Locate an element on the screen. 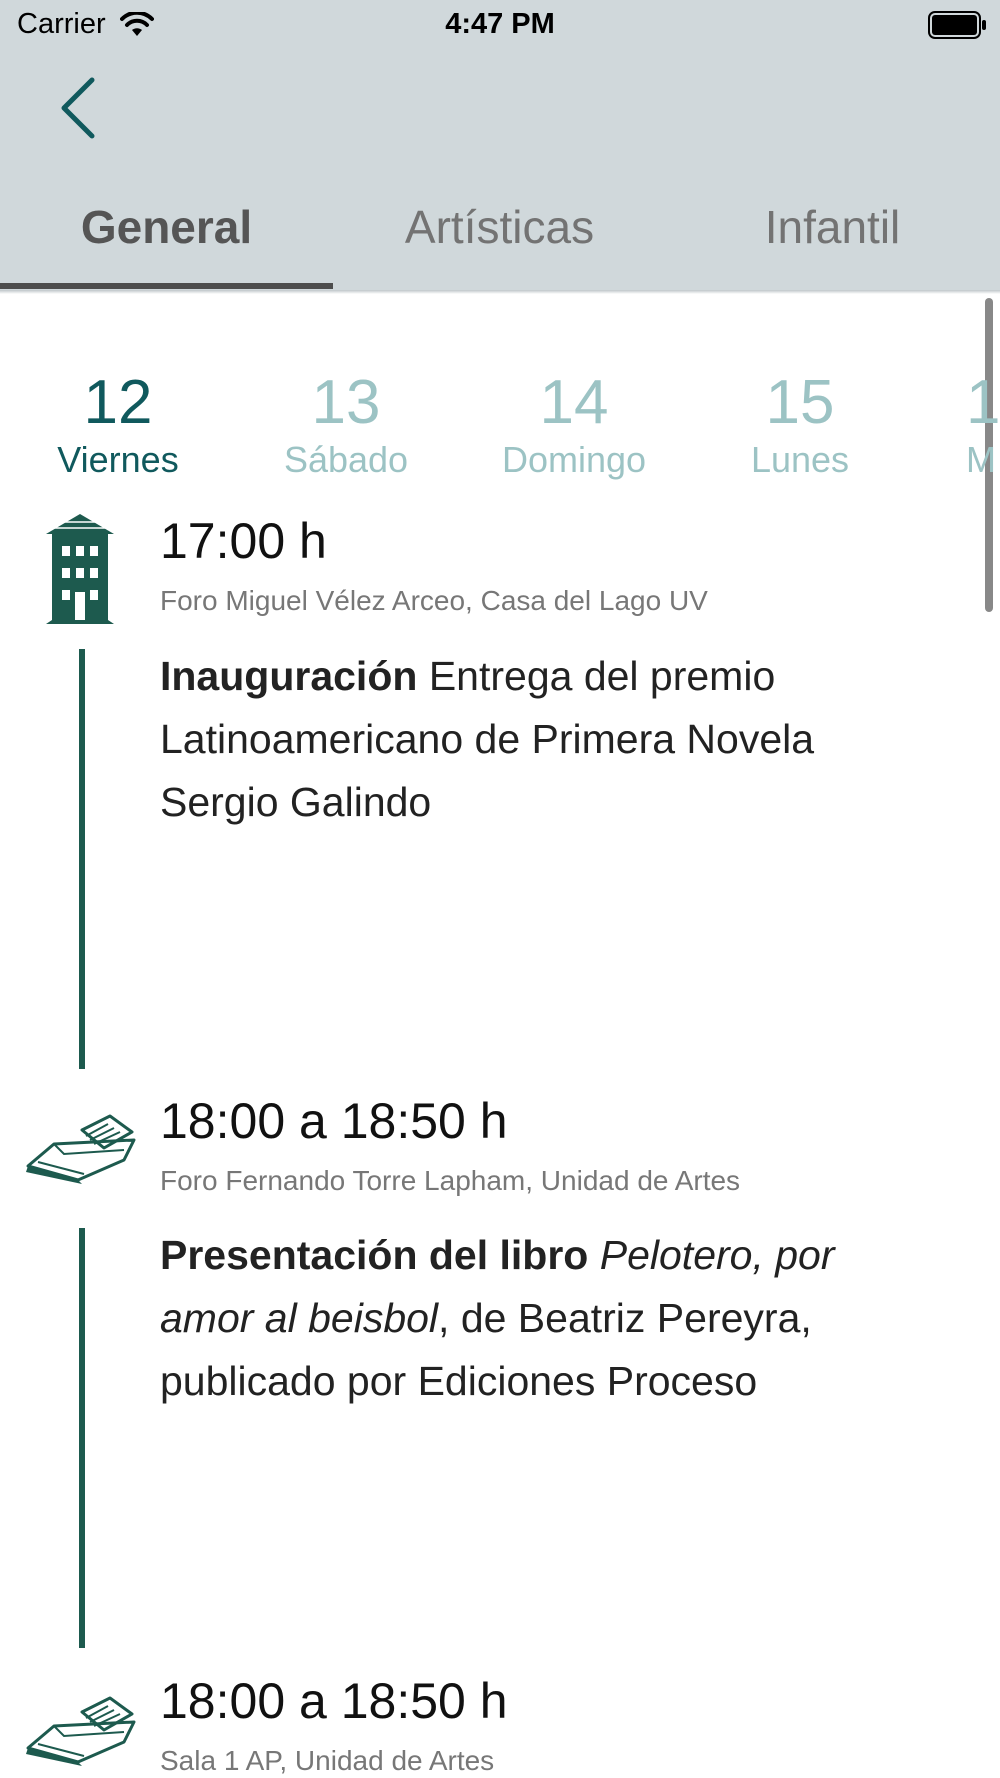 The height and width of the screenshot is (1778, 1000). status-bar: Carrier 4:47 PM is located at coordinates (500, 25).